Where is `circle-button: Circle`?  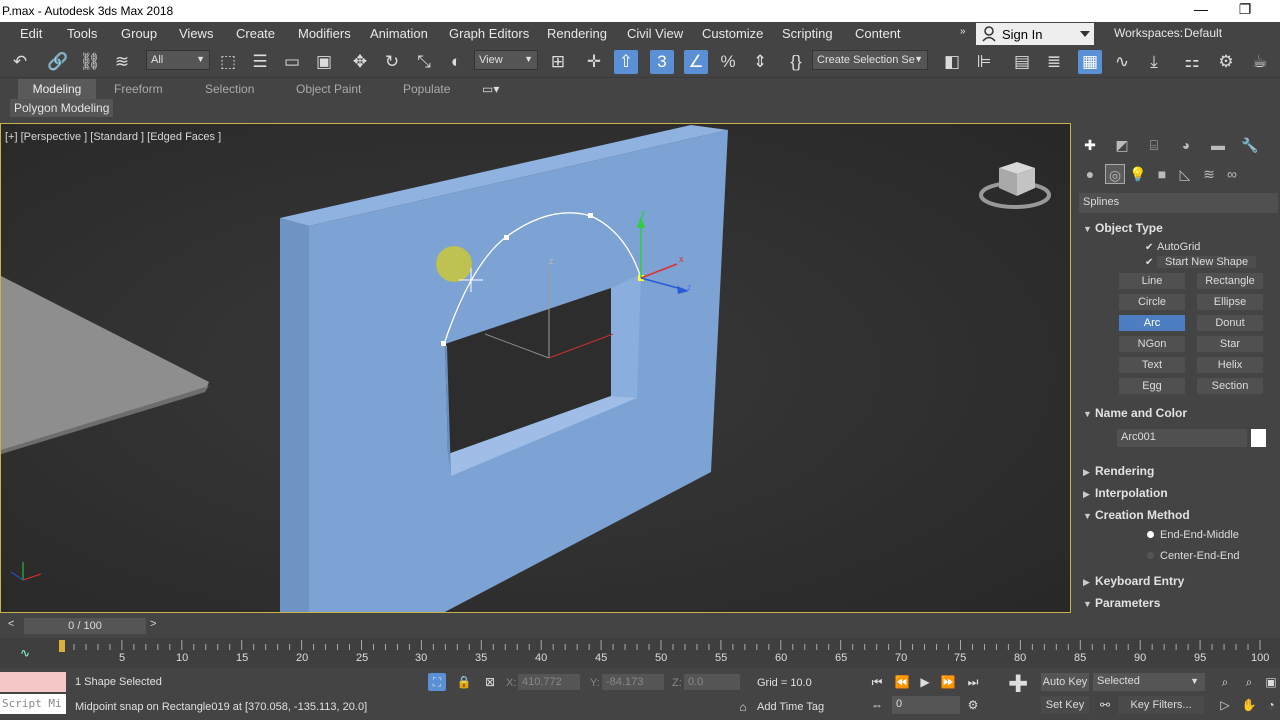 circle-button: Circle is located at coordinates (1152, 302).